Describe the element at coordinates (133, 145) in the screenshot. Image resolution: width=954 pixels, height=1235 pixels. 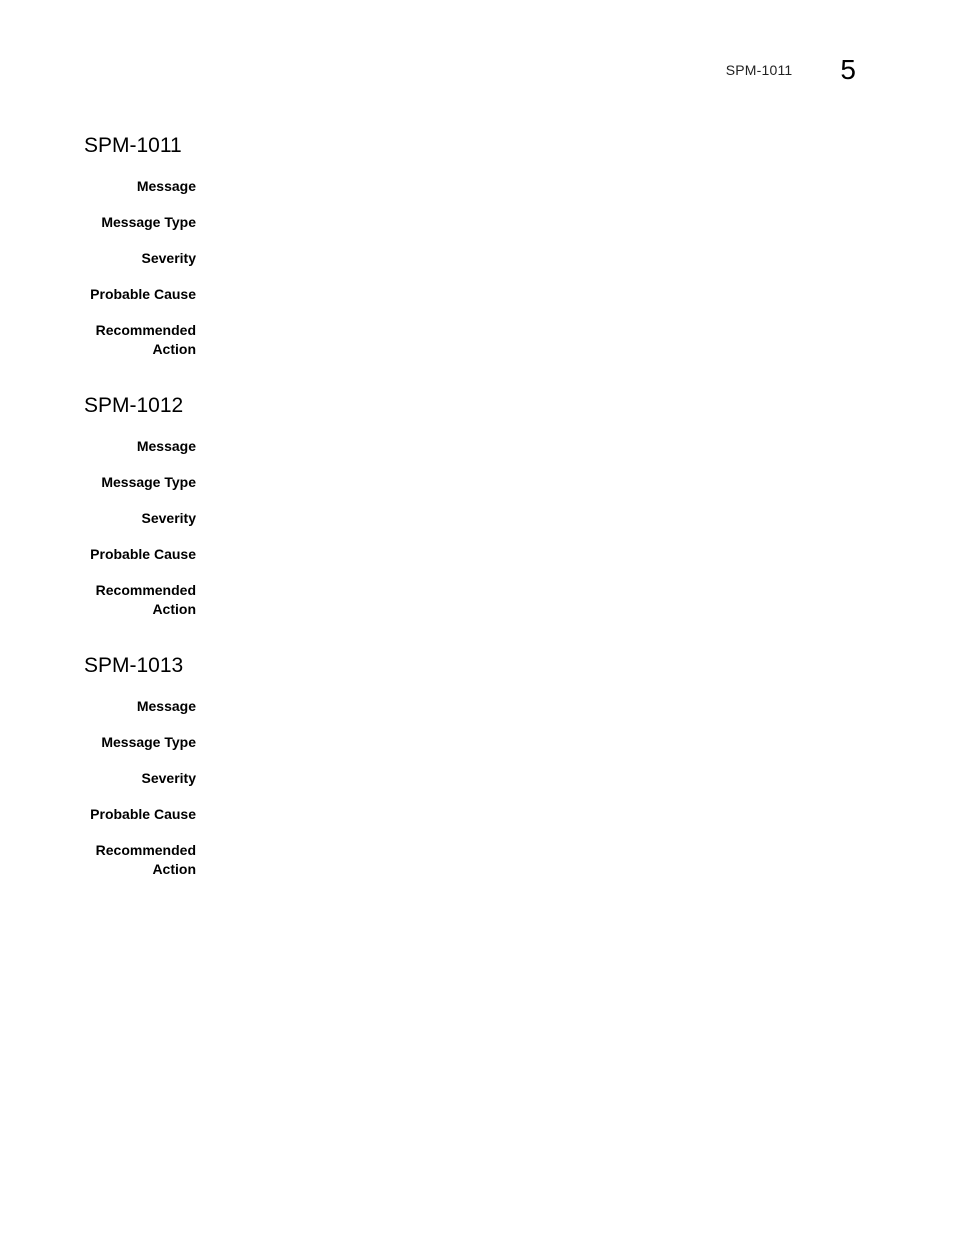
I see `section-title: SPM-1011` at that location.